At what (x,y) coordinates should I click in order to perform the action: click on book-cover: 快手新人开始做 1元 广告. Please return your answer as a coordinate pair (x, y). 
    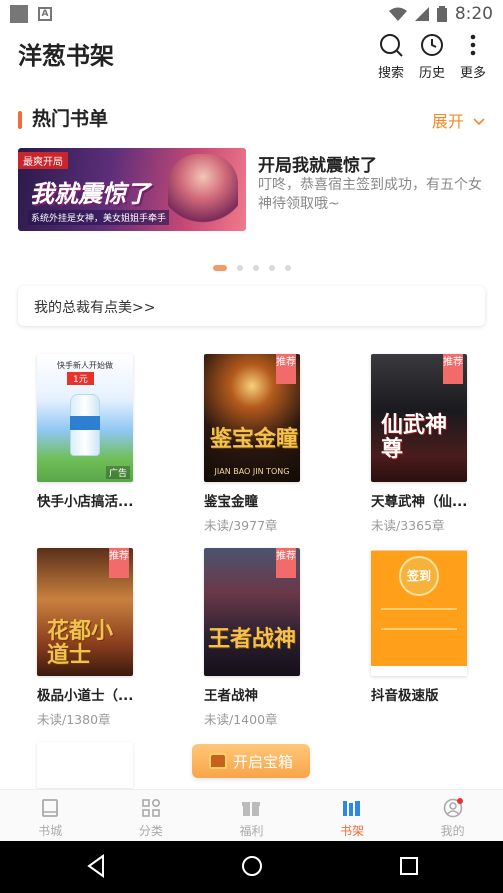
    Looking at the image, I should click on (85, 418).